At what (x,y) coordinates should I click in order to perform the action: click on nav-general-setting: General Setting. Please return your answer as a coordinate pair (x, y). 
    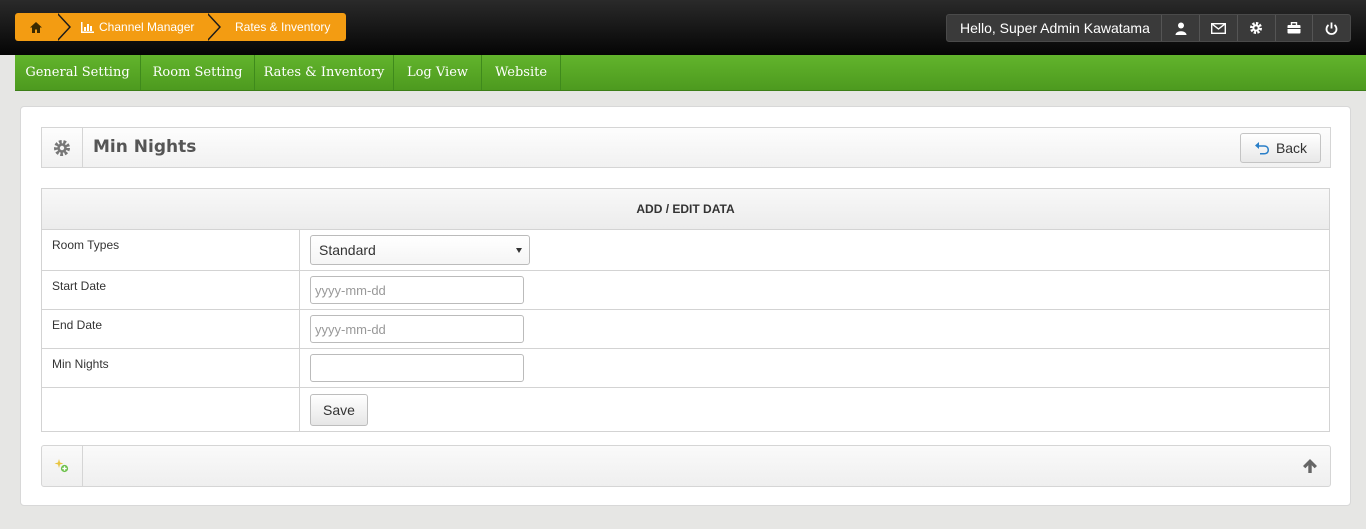
    Looking at the image, I should click on (78, 72).